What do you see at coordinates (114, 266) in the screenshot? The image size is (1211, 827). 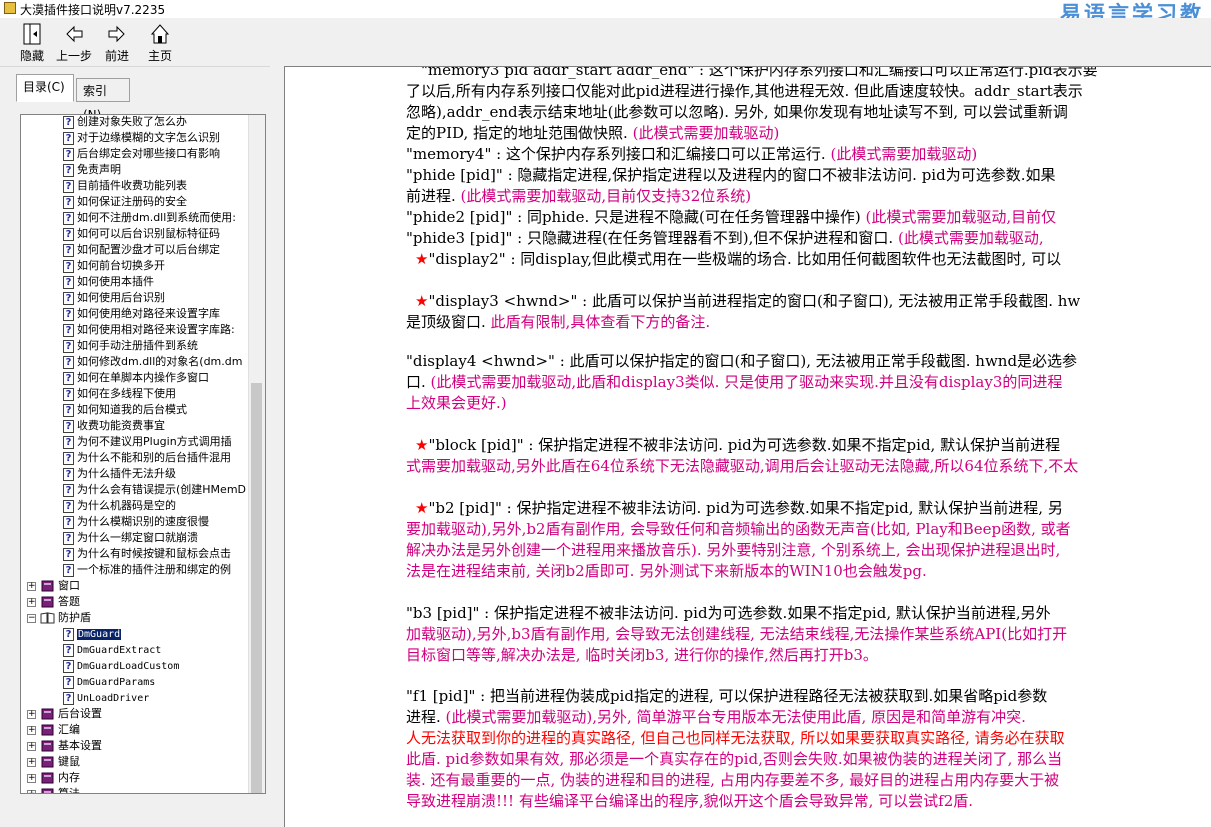 I see `tree-topic-item: ? 如何前台切换多开` at bounding box center [114, 266].